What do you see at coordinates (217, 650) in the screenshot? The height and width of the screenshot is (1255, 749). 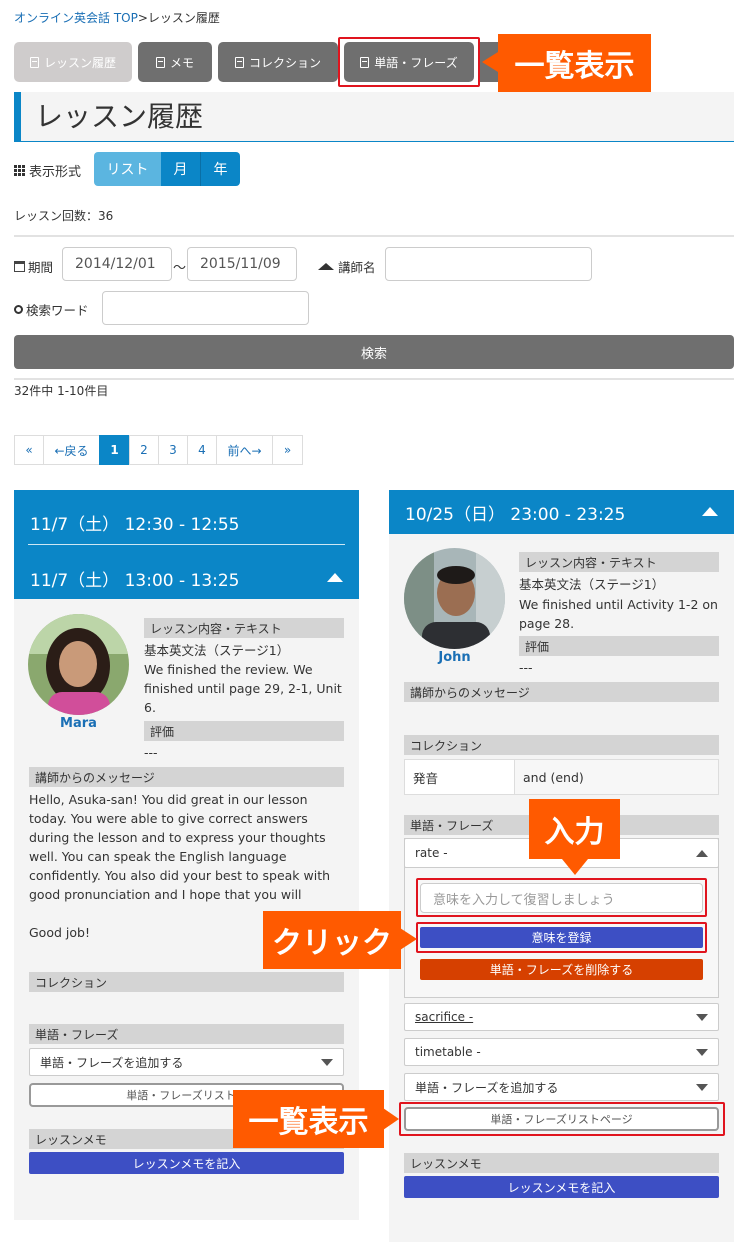 I see `lesson-course: 基本英文法（ステージ1）` at bounding box center [217, 650].